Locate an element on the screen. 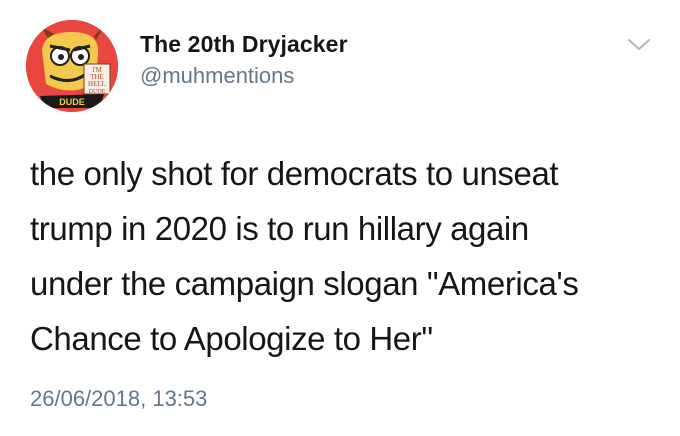 This screenshot has height=436, width=680. tweet-text-line: trump in 2020 is to run hillary again is located at coordinates (279, 228).